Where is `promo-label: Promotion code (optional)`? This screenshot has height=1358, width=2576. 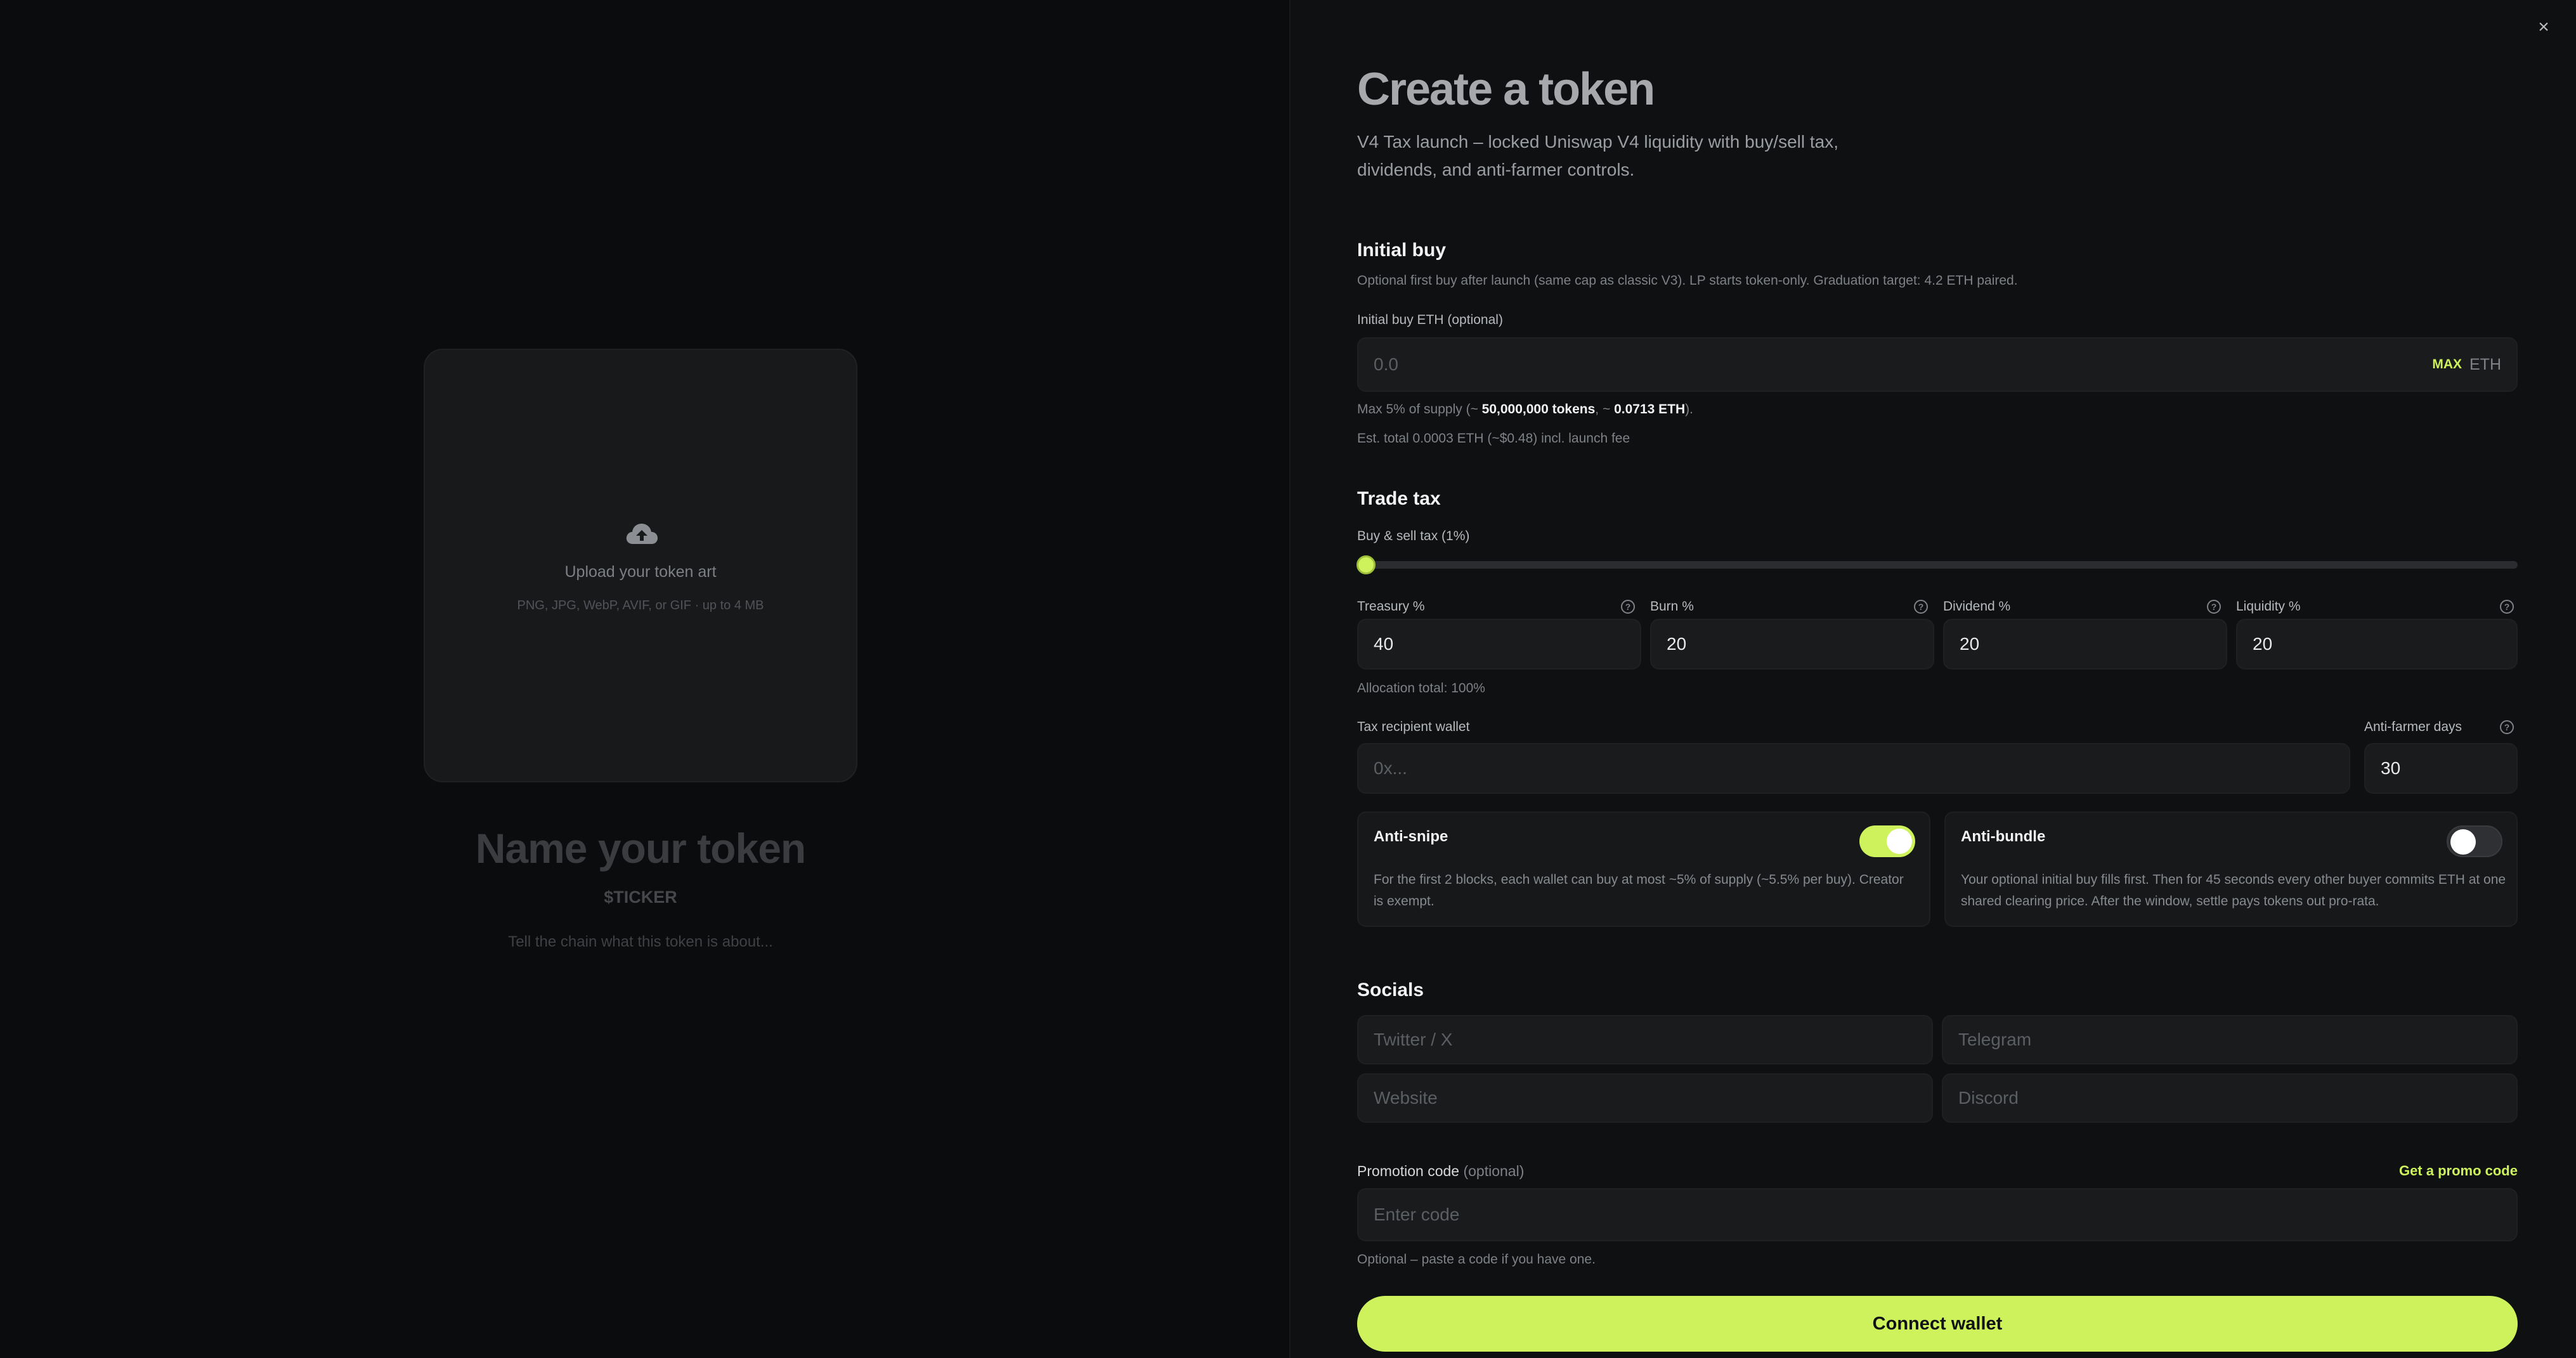 promo-label: Promotion code (optional) is located at coordinates (1441, 1171).